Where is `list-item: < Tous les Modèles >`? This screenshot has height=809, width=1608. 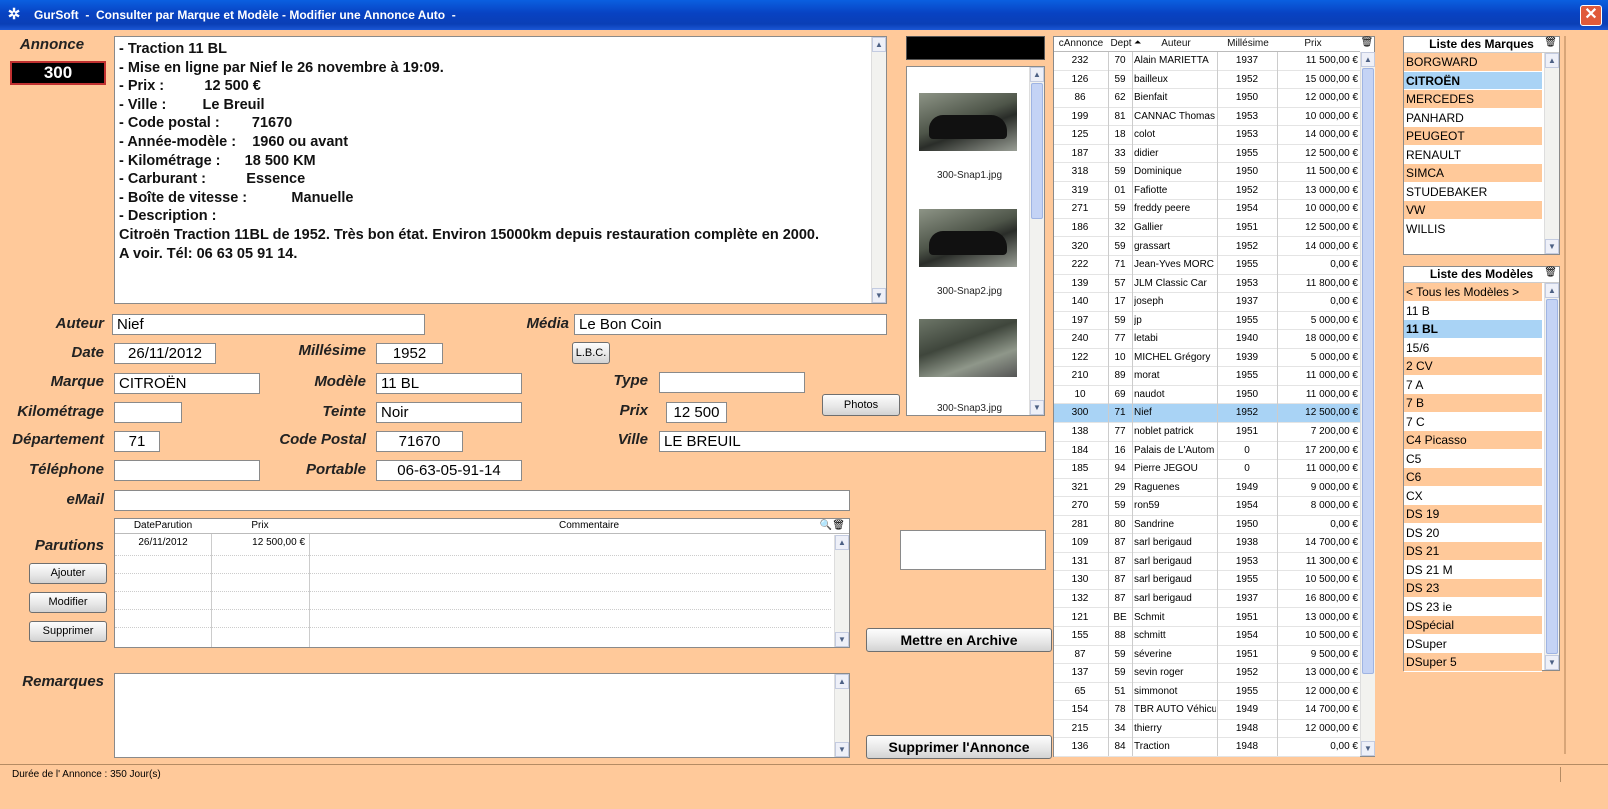
list-item: < Tous les Modèles > is located at coordinates (1473, 292).